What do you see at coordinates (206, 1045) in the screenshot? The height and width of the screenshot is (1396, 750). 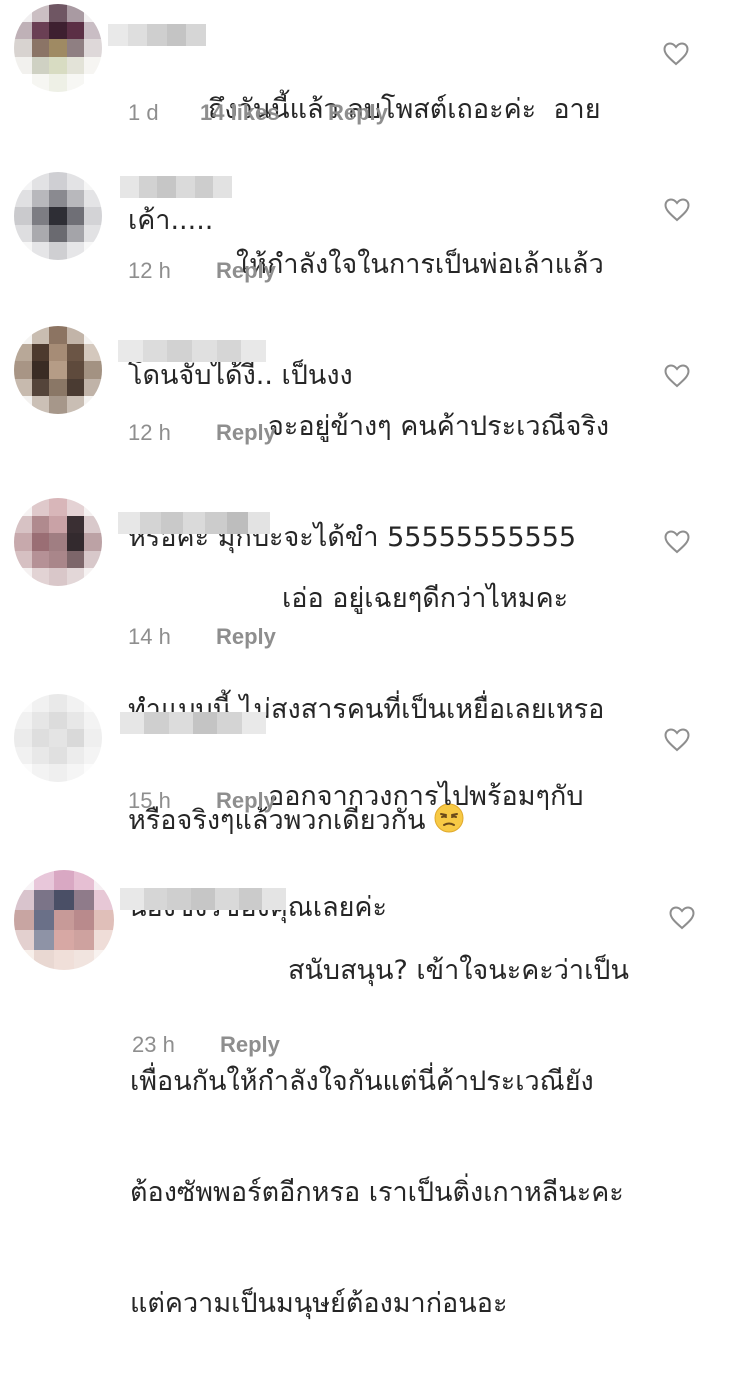 I see `comment-meta: 23 h Reply` at bounding box center [206, 1045].